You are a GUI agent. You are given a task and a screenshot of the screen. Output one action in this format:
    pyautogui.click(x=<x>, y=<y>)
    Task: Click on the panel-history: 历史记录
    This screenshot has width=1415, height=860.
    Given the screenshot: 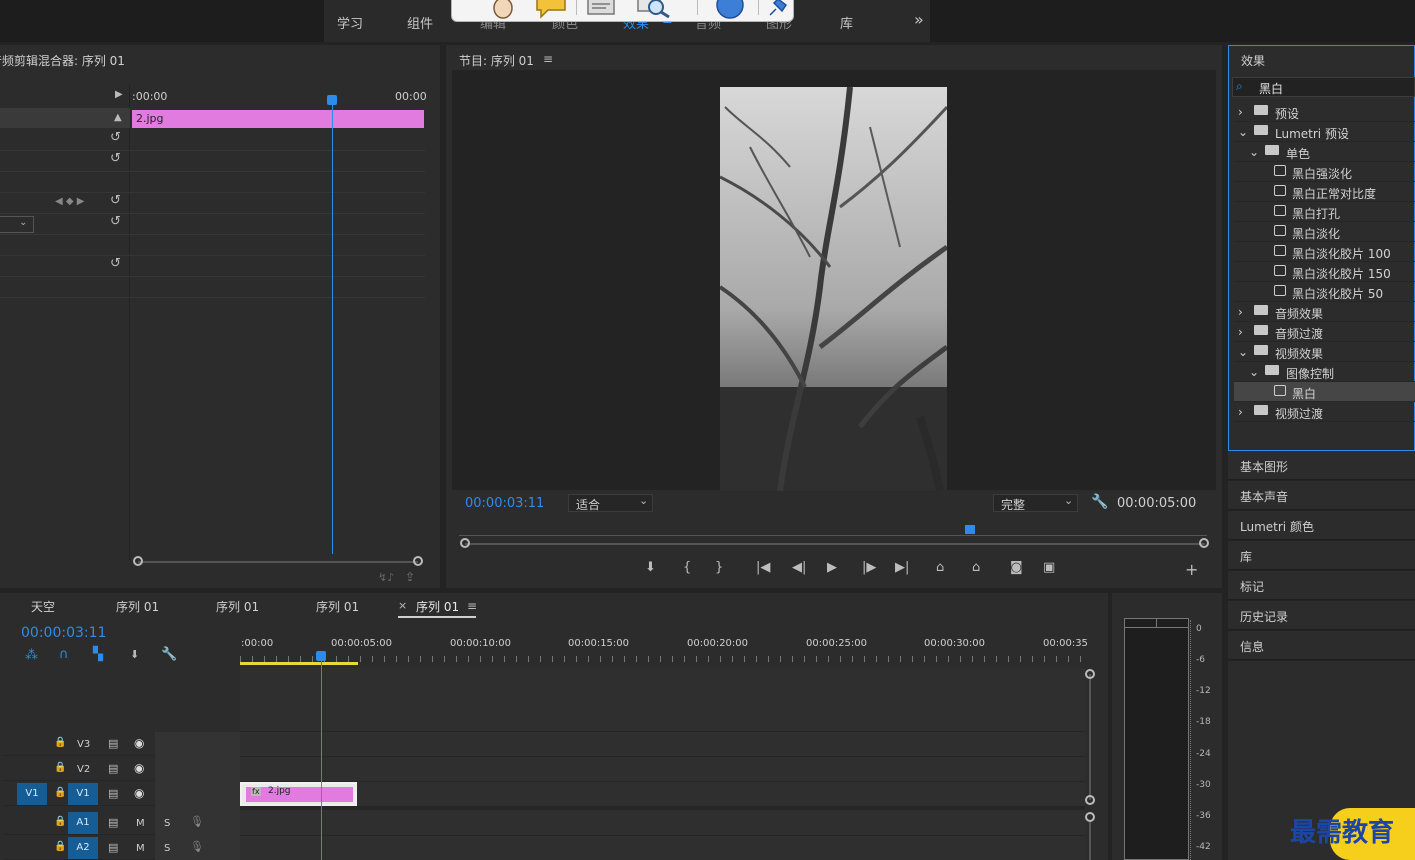 What is the action you would take?
    pyautogui.click(x=1321, y=615)
    